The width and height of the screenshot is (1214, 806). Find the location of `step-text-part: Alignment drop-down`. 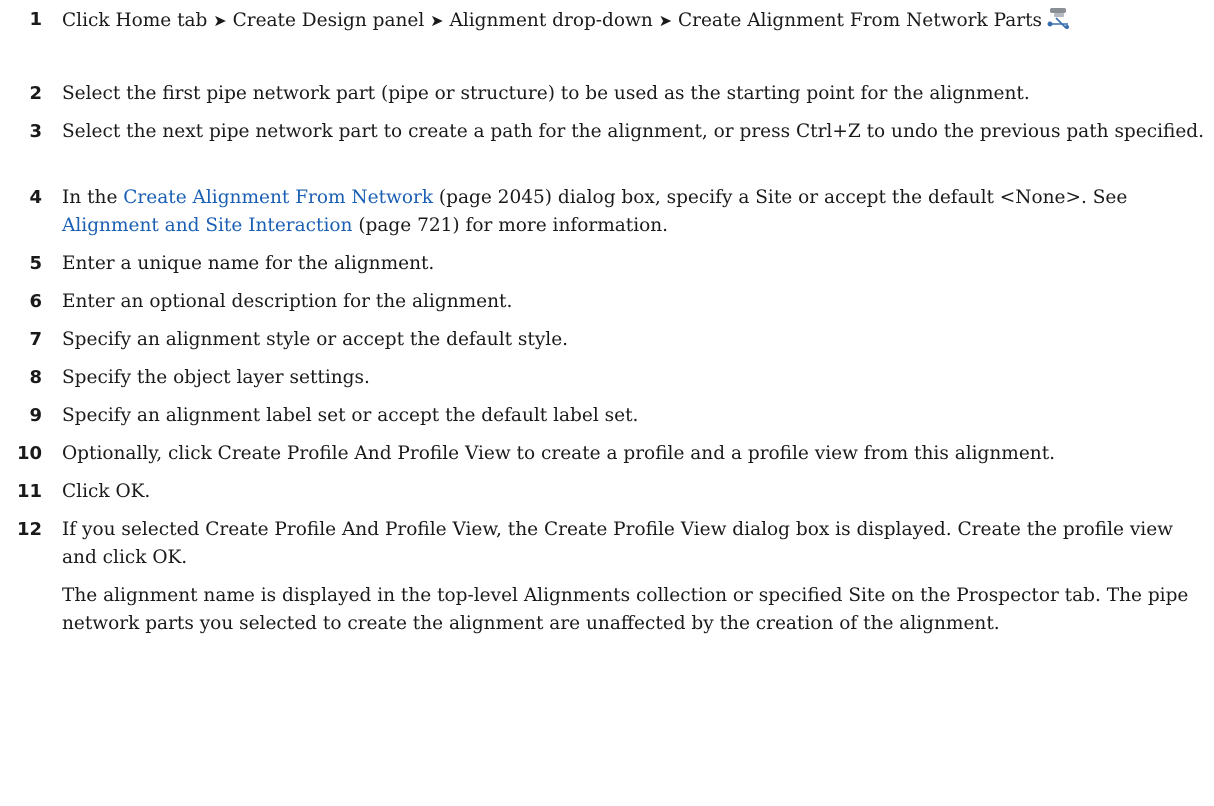

step-text-part: Alignment drop-down is located at coordinates (551, 20).